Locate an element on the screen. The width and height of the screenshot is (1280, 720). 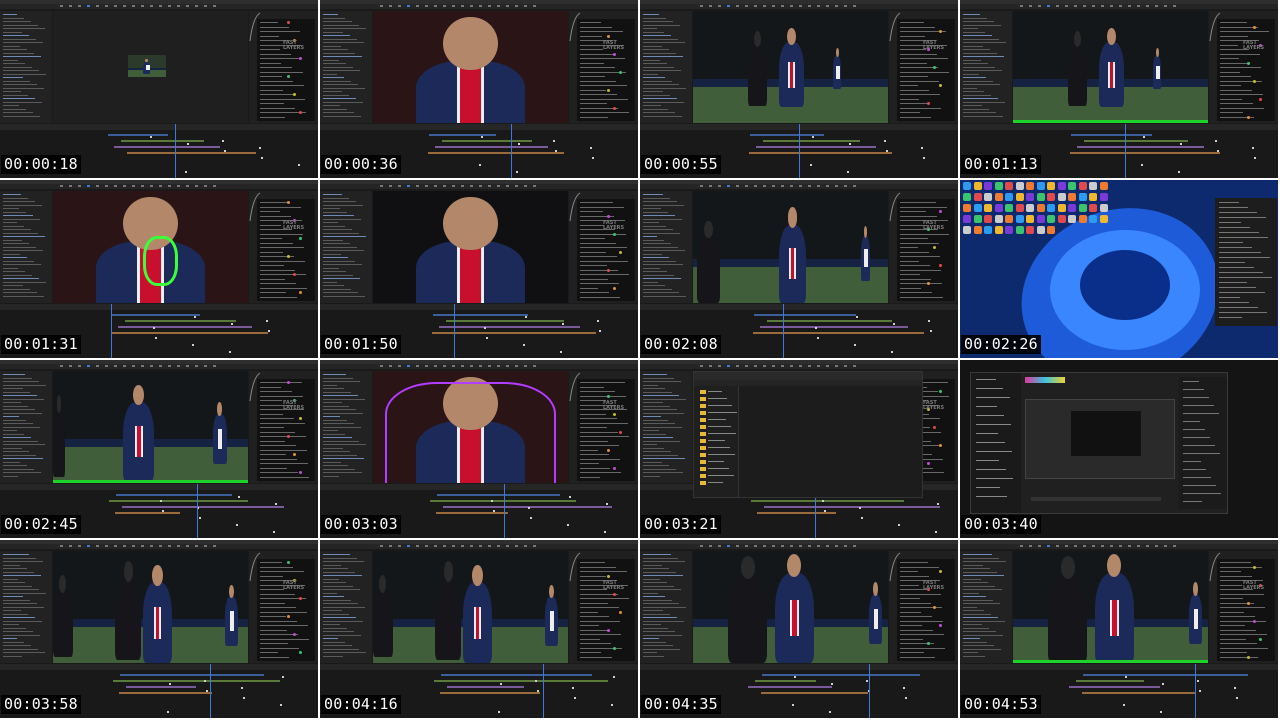
video-frame-thumbnail: FAST LAYERS 00:04:16 is located at coordinates (479, 629).